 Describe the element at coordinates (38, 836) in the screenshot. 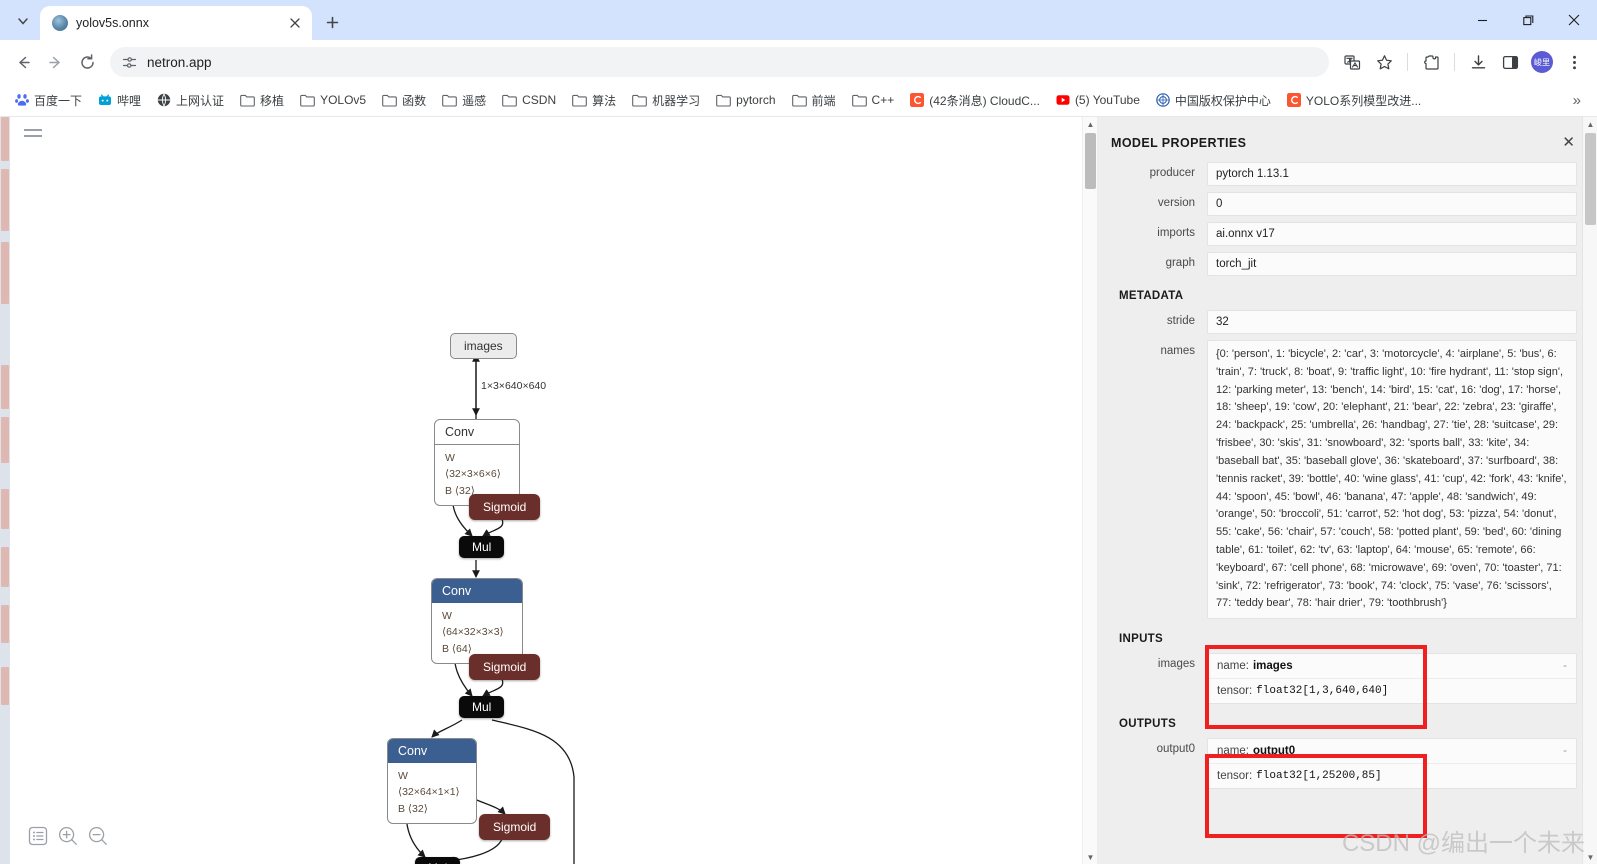

I see `properties-icon` at that location.